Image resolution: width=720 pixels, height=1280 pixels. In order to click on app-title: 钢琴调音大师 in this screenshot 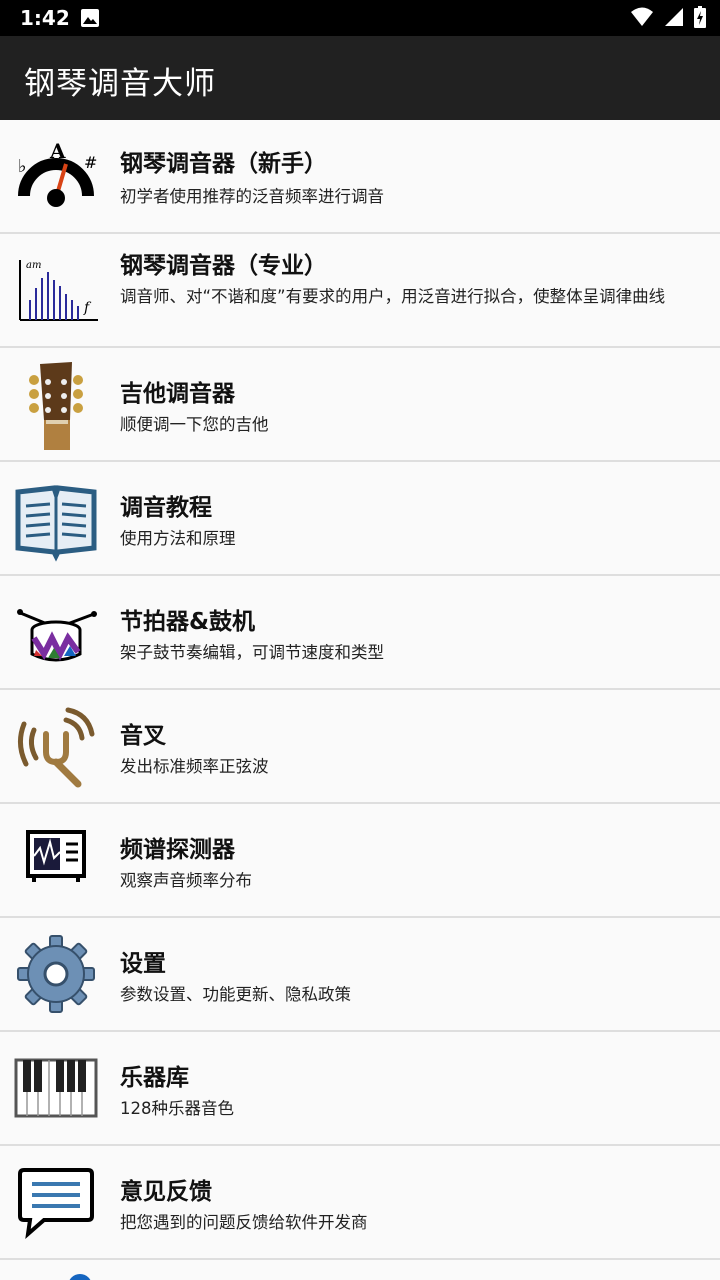, I will do `click(120, 84)`.